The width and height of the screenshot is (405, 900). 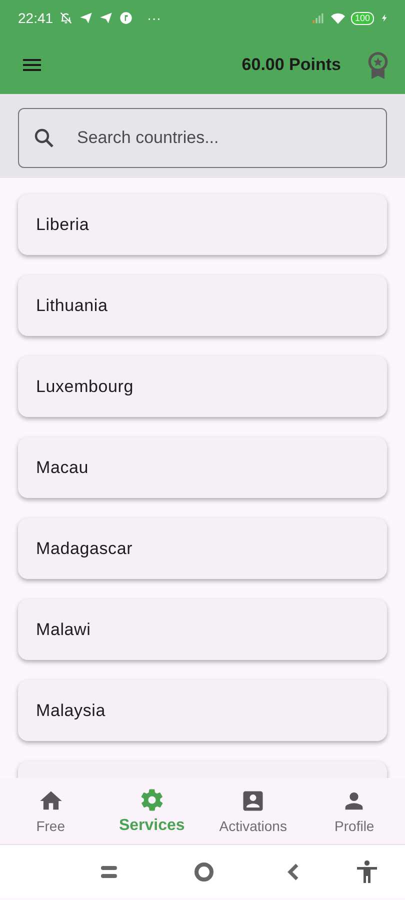 What do you see at coordinates (44, 138) in the screenshot?
I see `search-icon` at bounding box center [44, 138].